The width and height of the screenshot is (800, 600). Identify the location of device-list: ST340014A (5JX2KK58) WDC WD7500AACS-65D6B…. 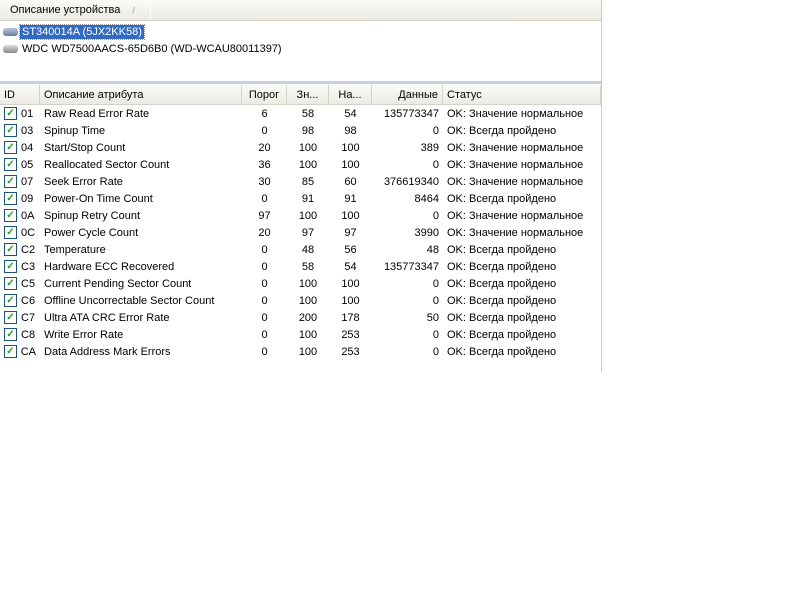
(300, 52).